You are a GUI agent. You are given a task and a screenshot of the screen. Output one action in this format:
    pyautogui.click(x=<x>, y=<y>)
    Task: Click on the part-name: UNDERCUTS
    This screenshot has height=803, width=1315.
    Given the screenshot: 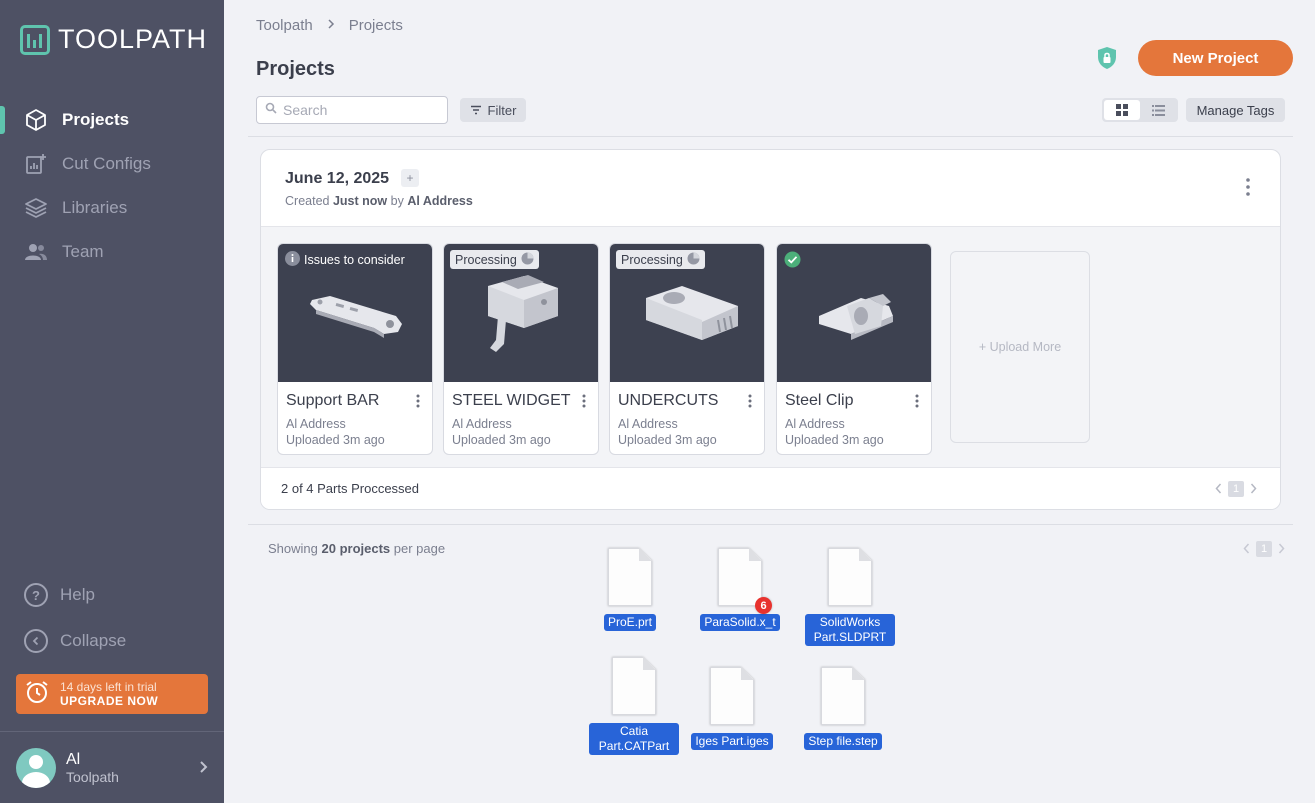 What is the action you would take?
    pyautogui.click(x=668, y=400)
    